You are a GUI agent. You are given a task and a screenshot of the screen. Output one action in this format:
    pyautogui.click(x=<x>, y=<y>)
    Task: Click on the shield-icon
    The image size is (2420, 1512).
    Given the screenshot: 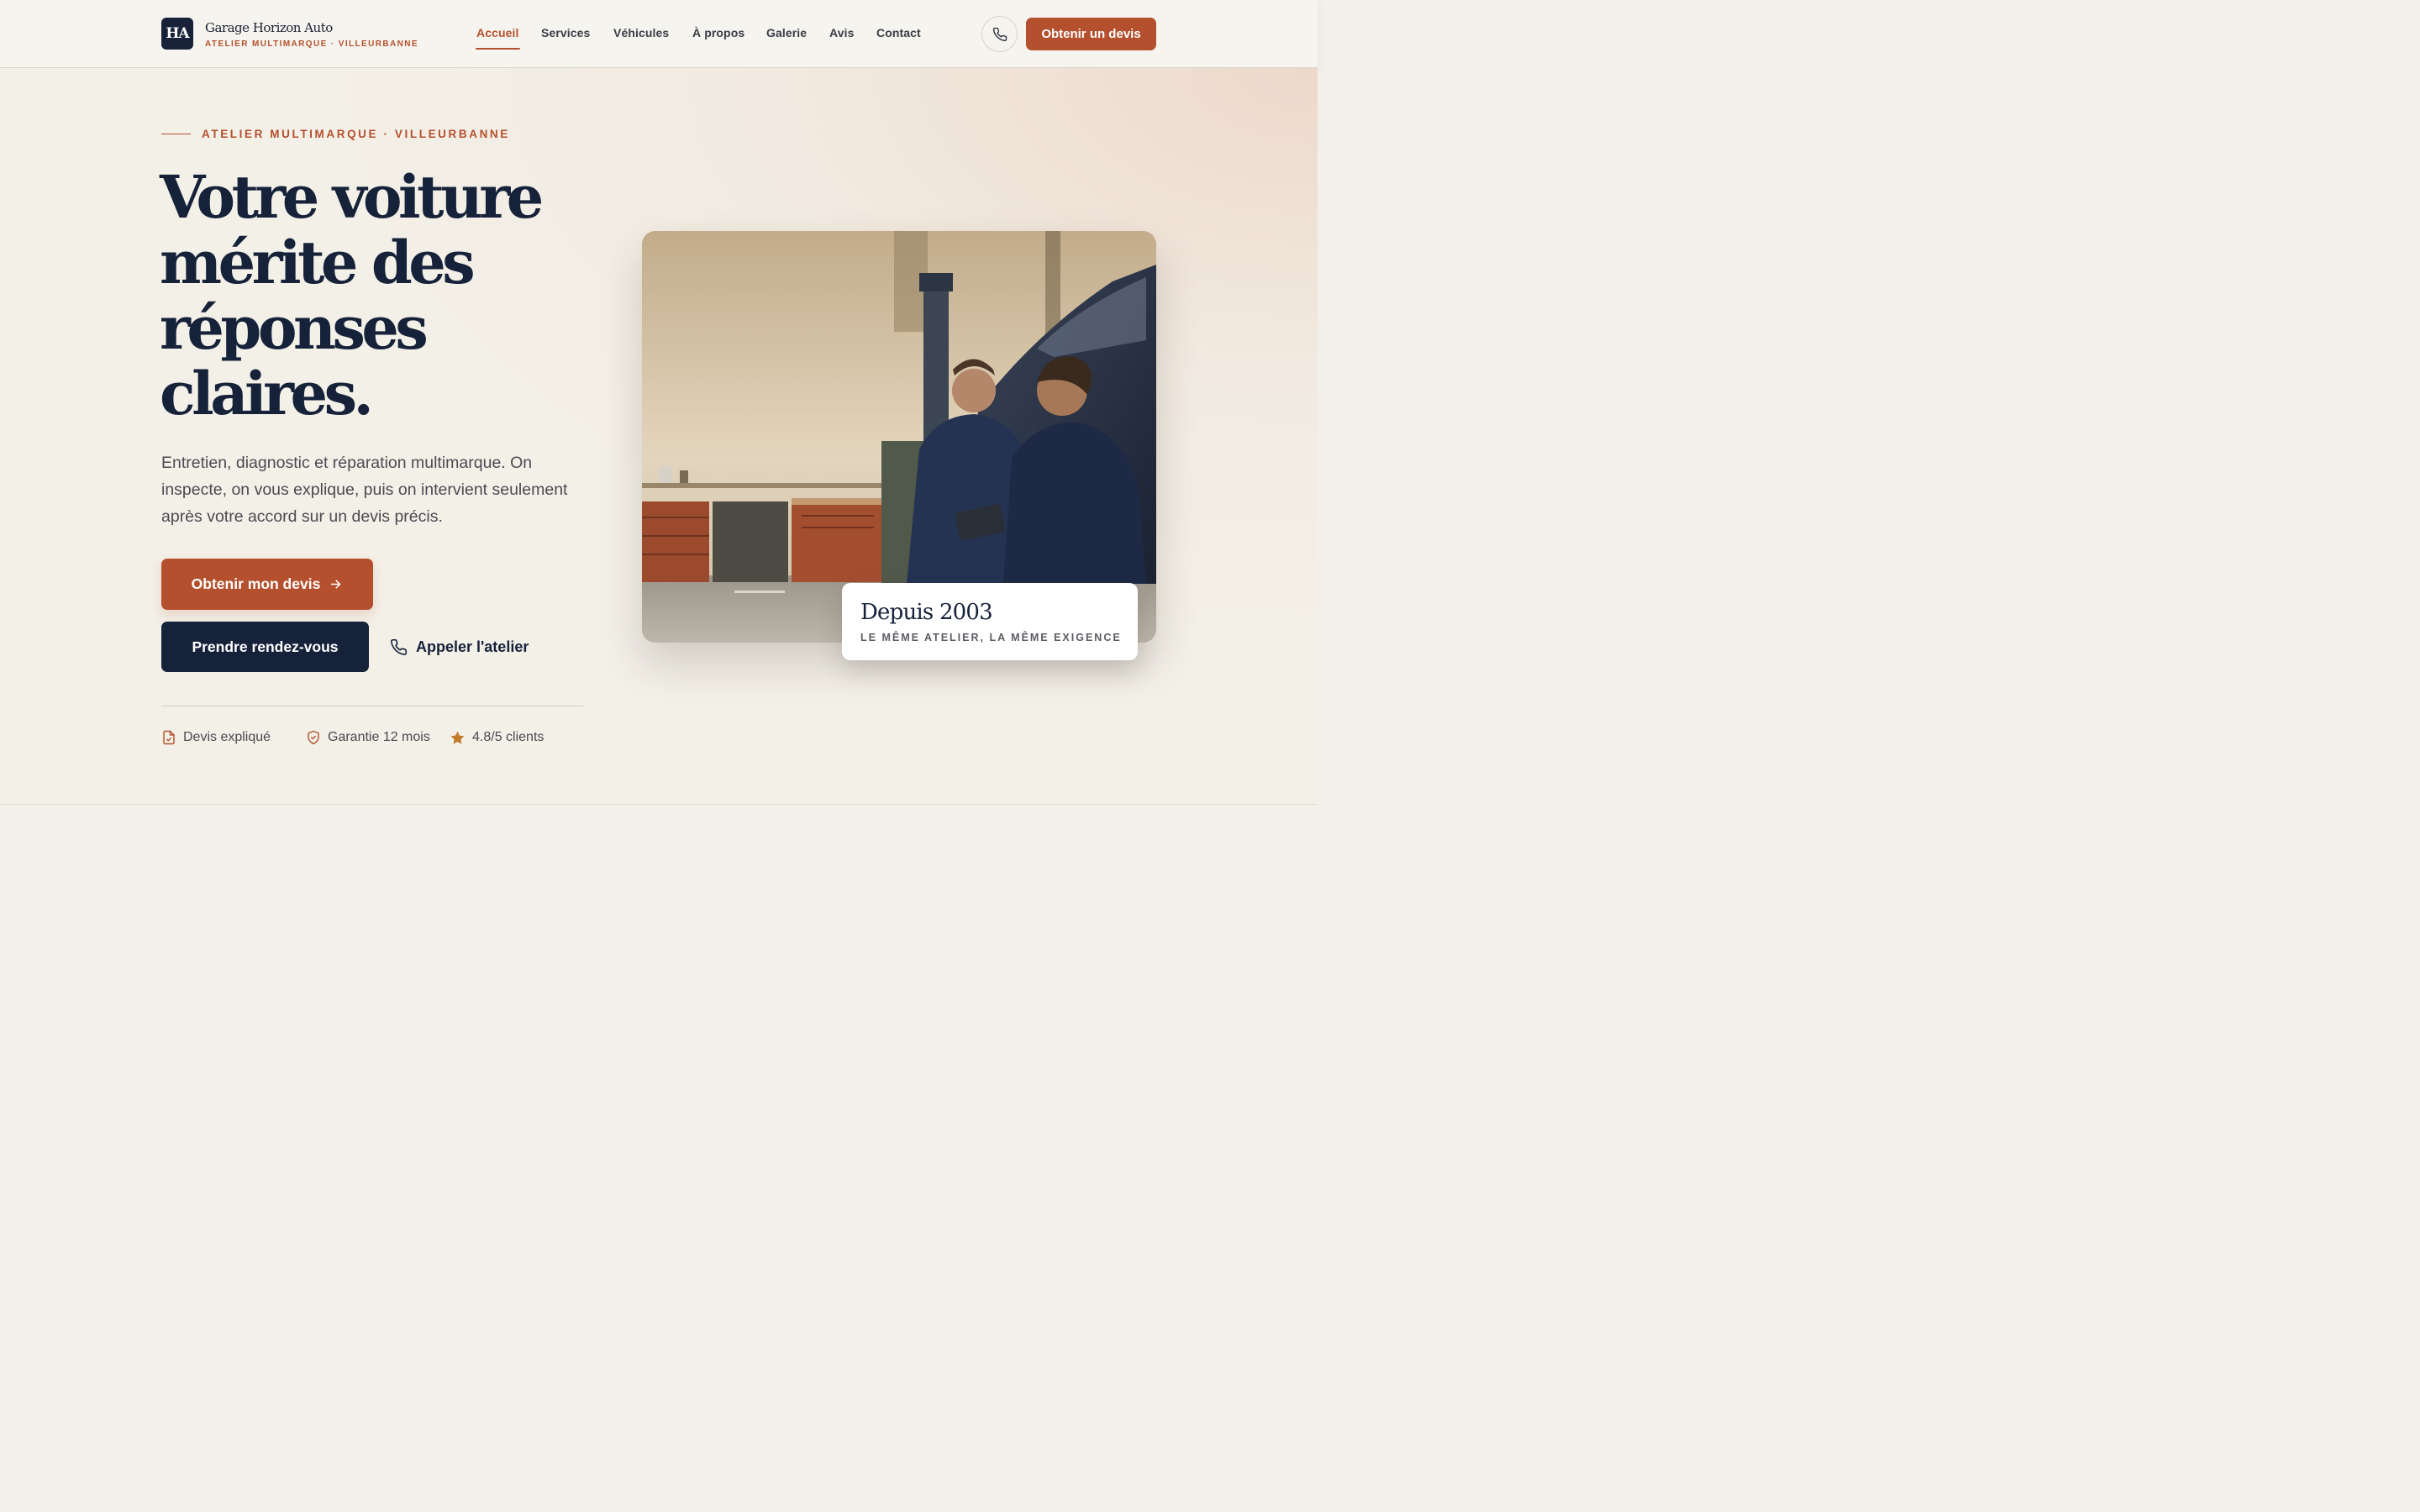 What is the action you would take?
    pyautogui.click(x=314, y=737)
    